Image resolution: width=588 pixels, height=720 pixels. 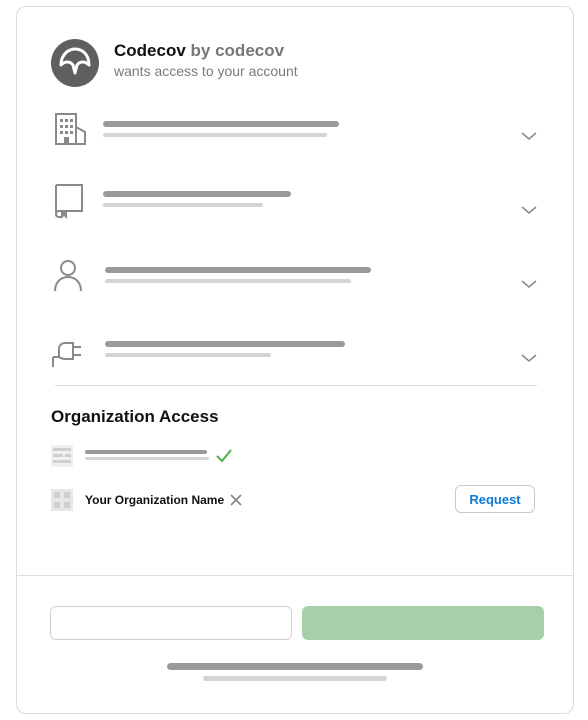 What do you see at coordinates (296, 457) in the screenshot?
I see `org-row-granted` at bounding box center [296, 457].